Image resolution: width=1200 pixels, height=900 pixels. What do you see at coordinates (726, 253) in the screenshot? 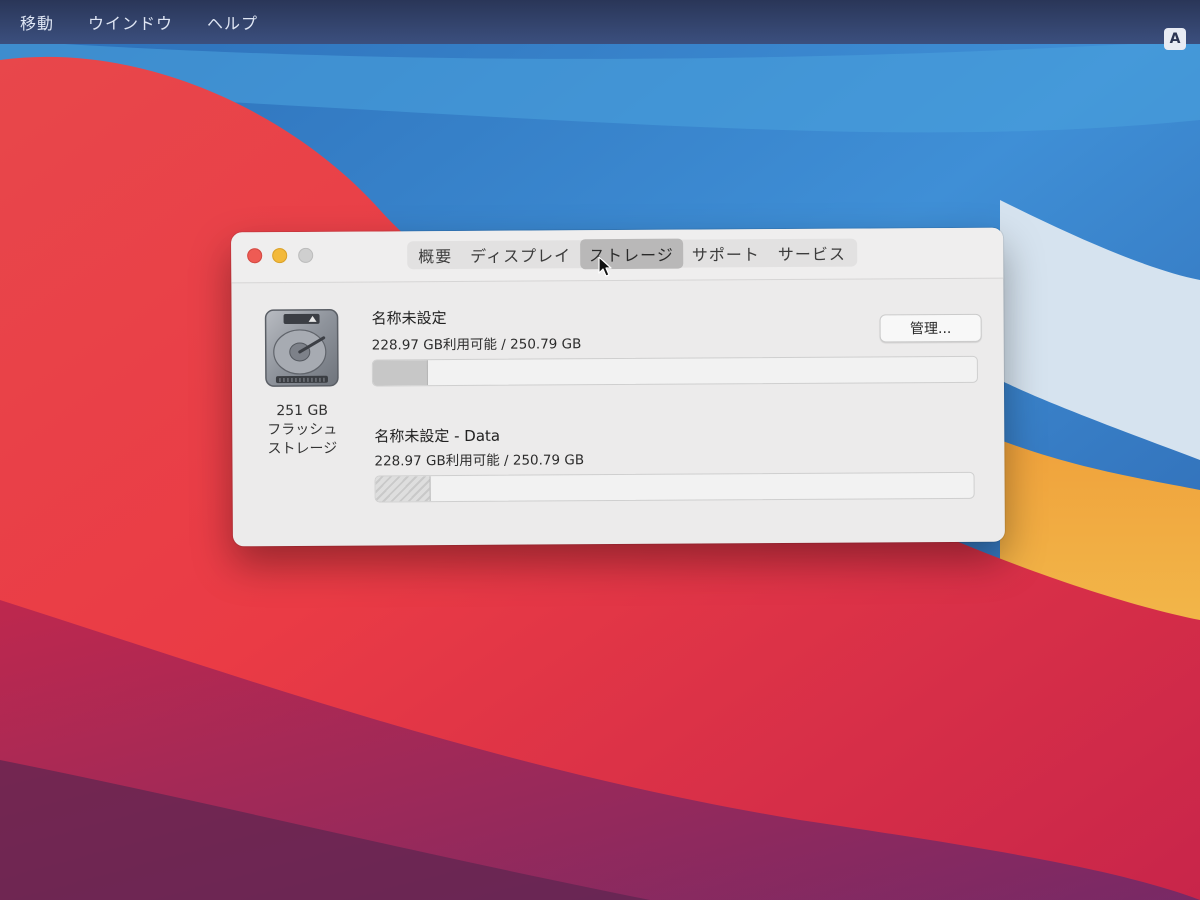
I see `tab-support: サポート` at bounding box center [726, 253].